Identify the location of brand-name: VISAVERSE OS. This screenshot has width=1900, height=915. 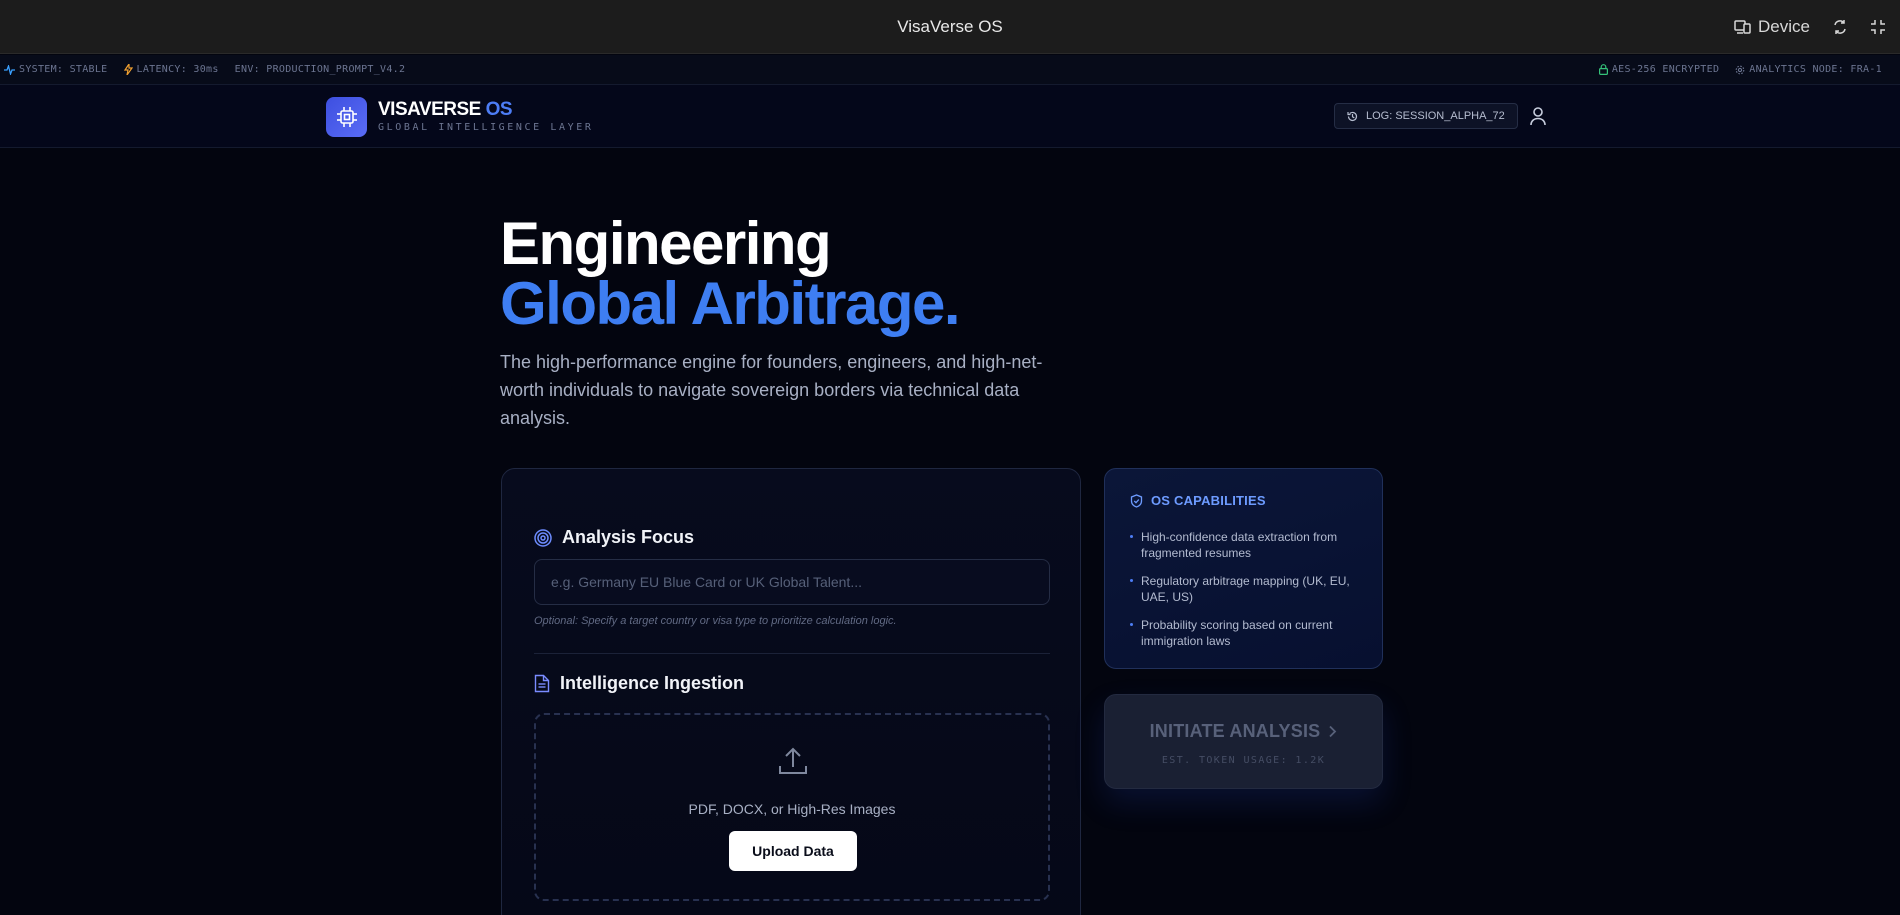
(445, 109).